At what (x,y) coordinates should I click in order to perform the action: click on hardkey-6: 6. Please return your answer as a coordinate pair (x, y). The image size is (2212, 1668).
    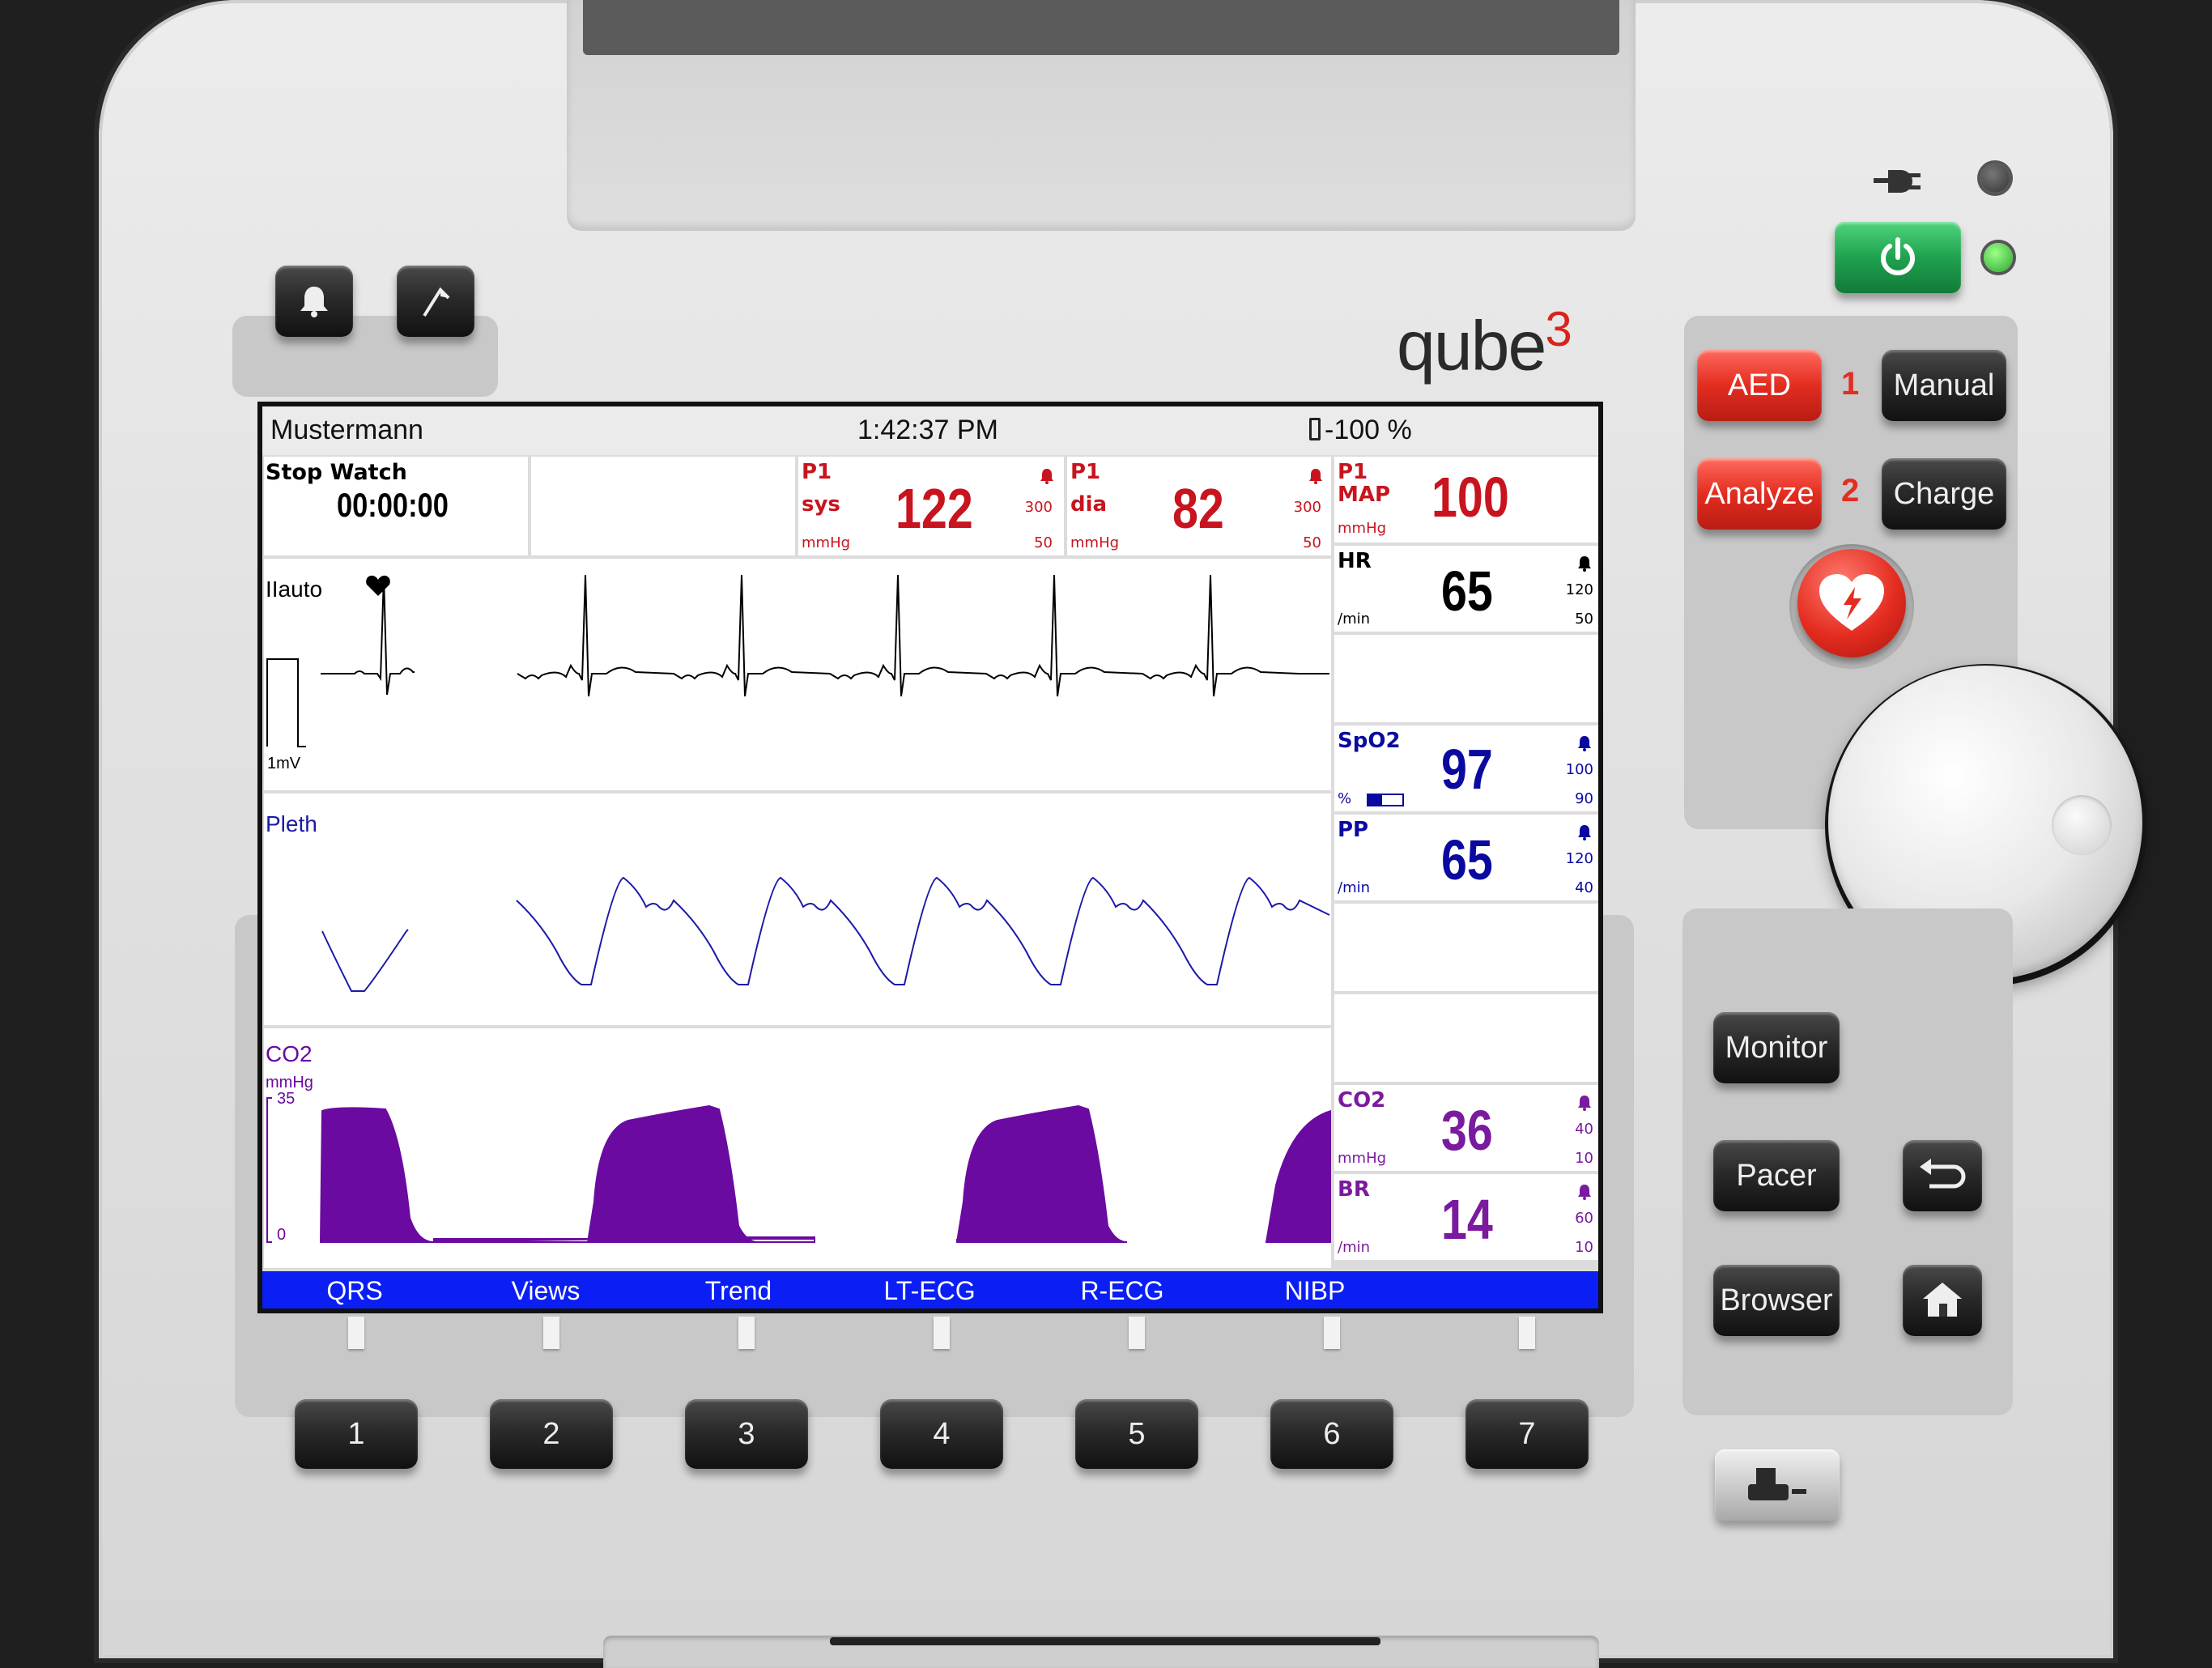
    Looking at the image, I should click on (1331, 1434).